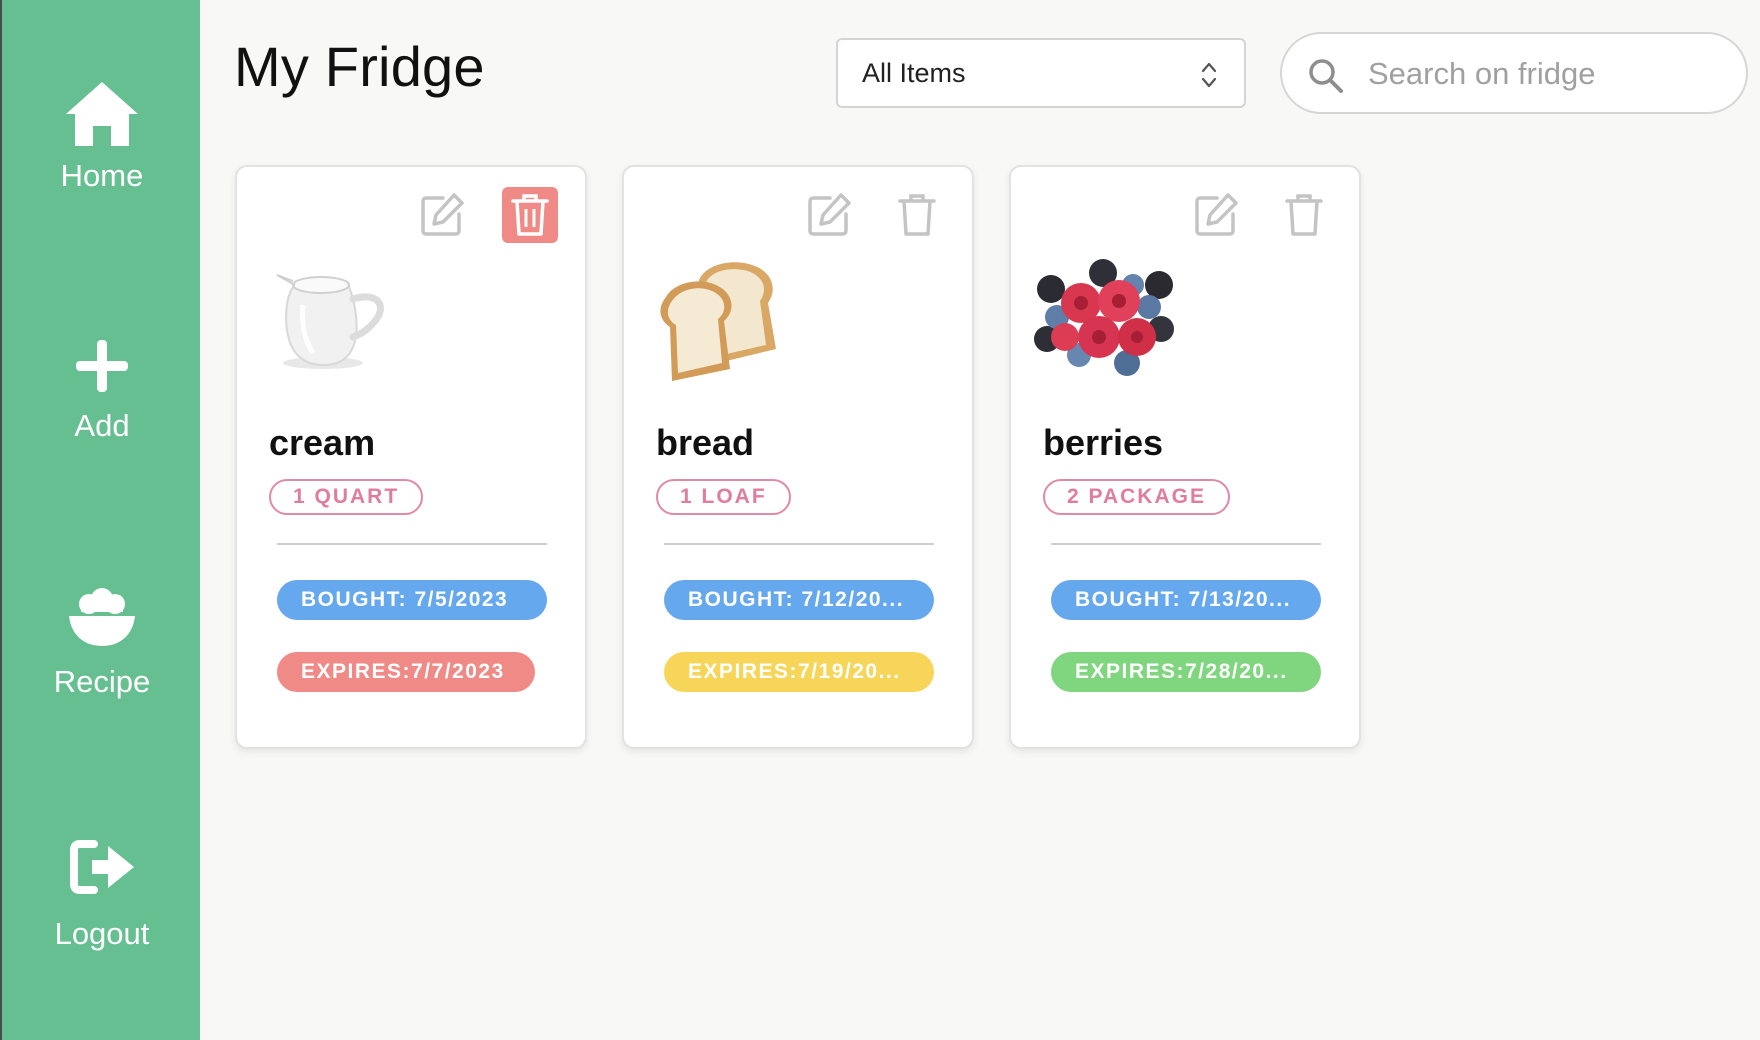 This screenshot has width=1760, height=1040. What do you see at coordinates (406, 672) in the screenshot?
I see `expires-date-badge: EXPIRES:7/7/2023` at bounding box center [406, 672].